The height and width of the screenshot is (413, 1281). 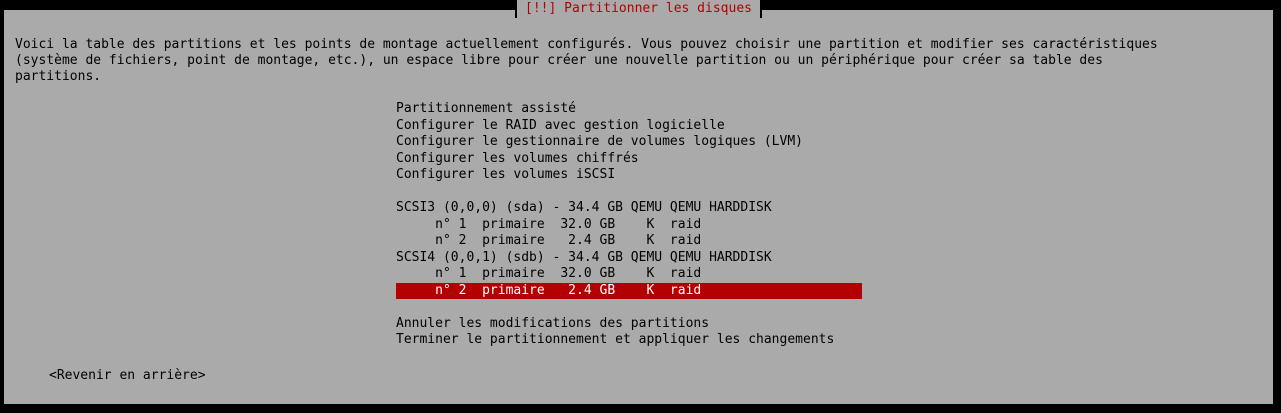 What do you see at coordinates (629, 241) in the screenshot?
I see `menu-item-sda-partition-2: n° 2 primaire 2.4 GB K raid` at bounding box center [629, 241].